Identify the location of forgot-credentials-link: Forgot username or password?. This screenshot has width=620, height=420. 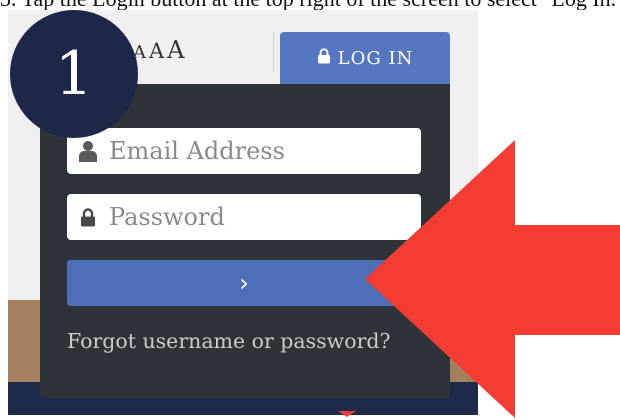
(228, 341).